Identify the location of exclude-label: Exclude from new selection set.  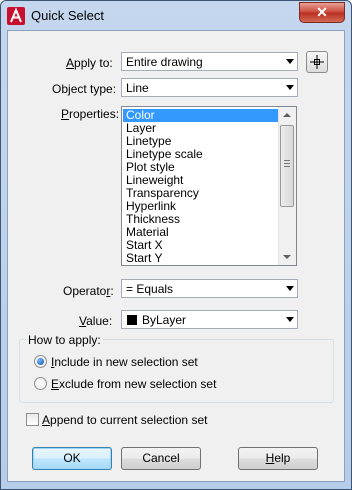
(133, 384).